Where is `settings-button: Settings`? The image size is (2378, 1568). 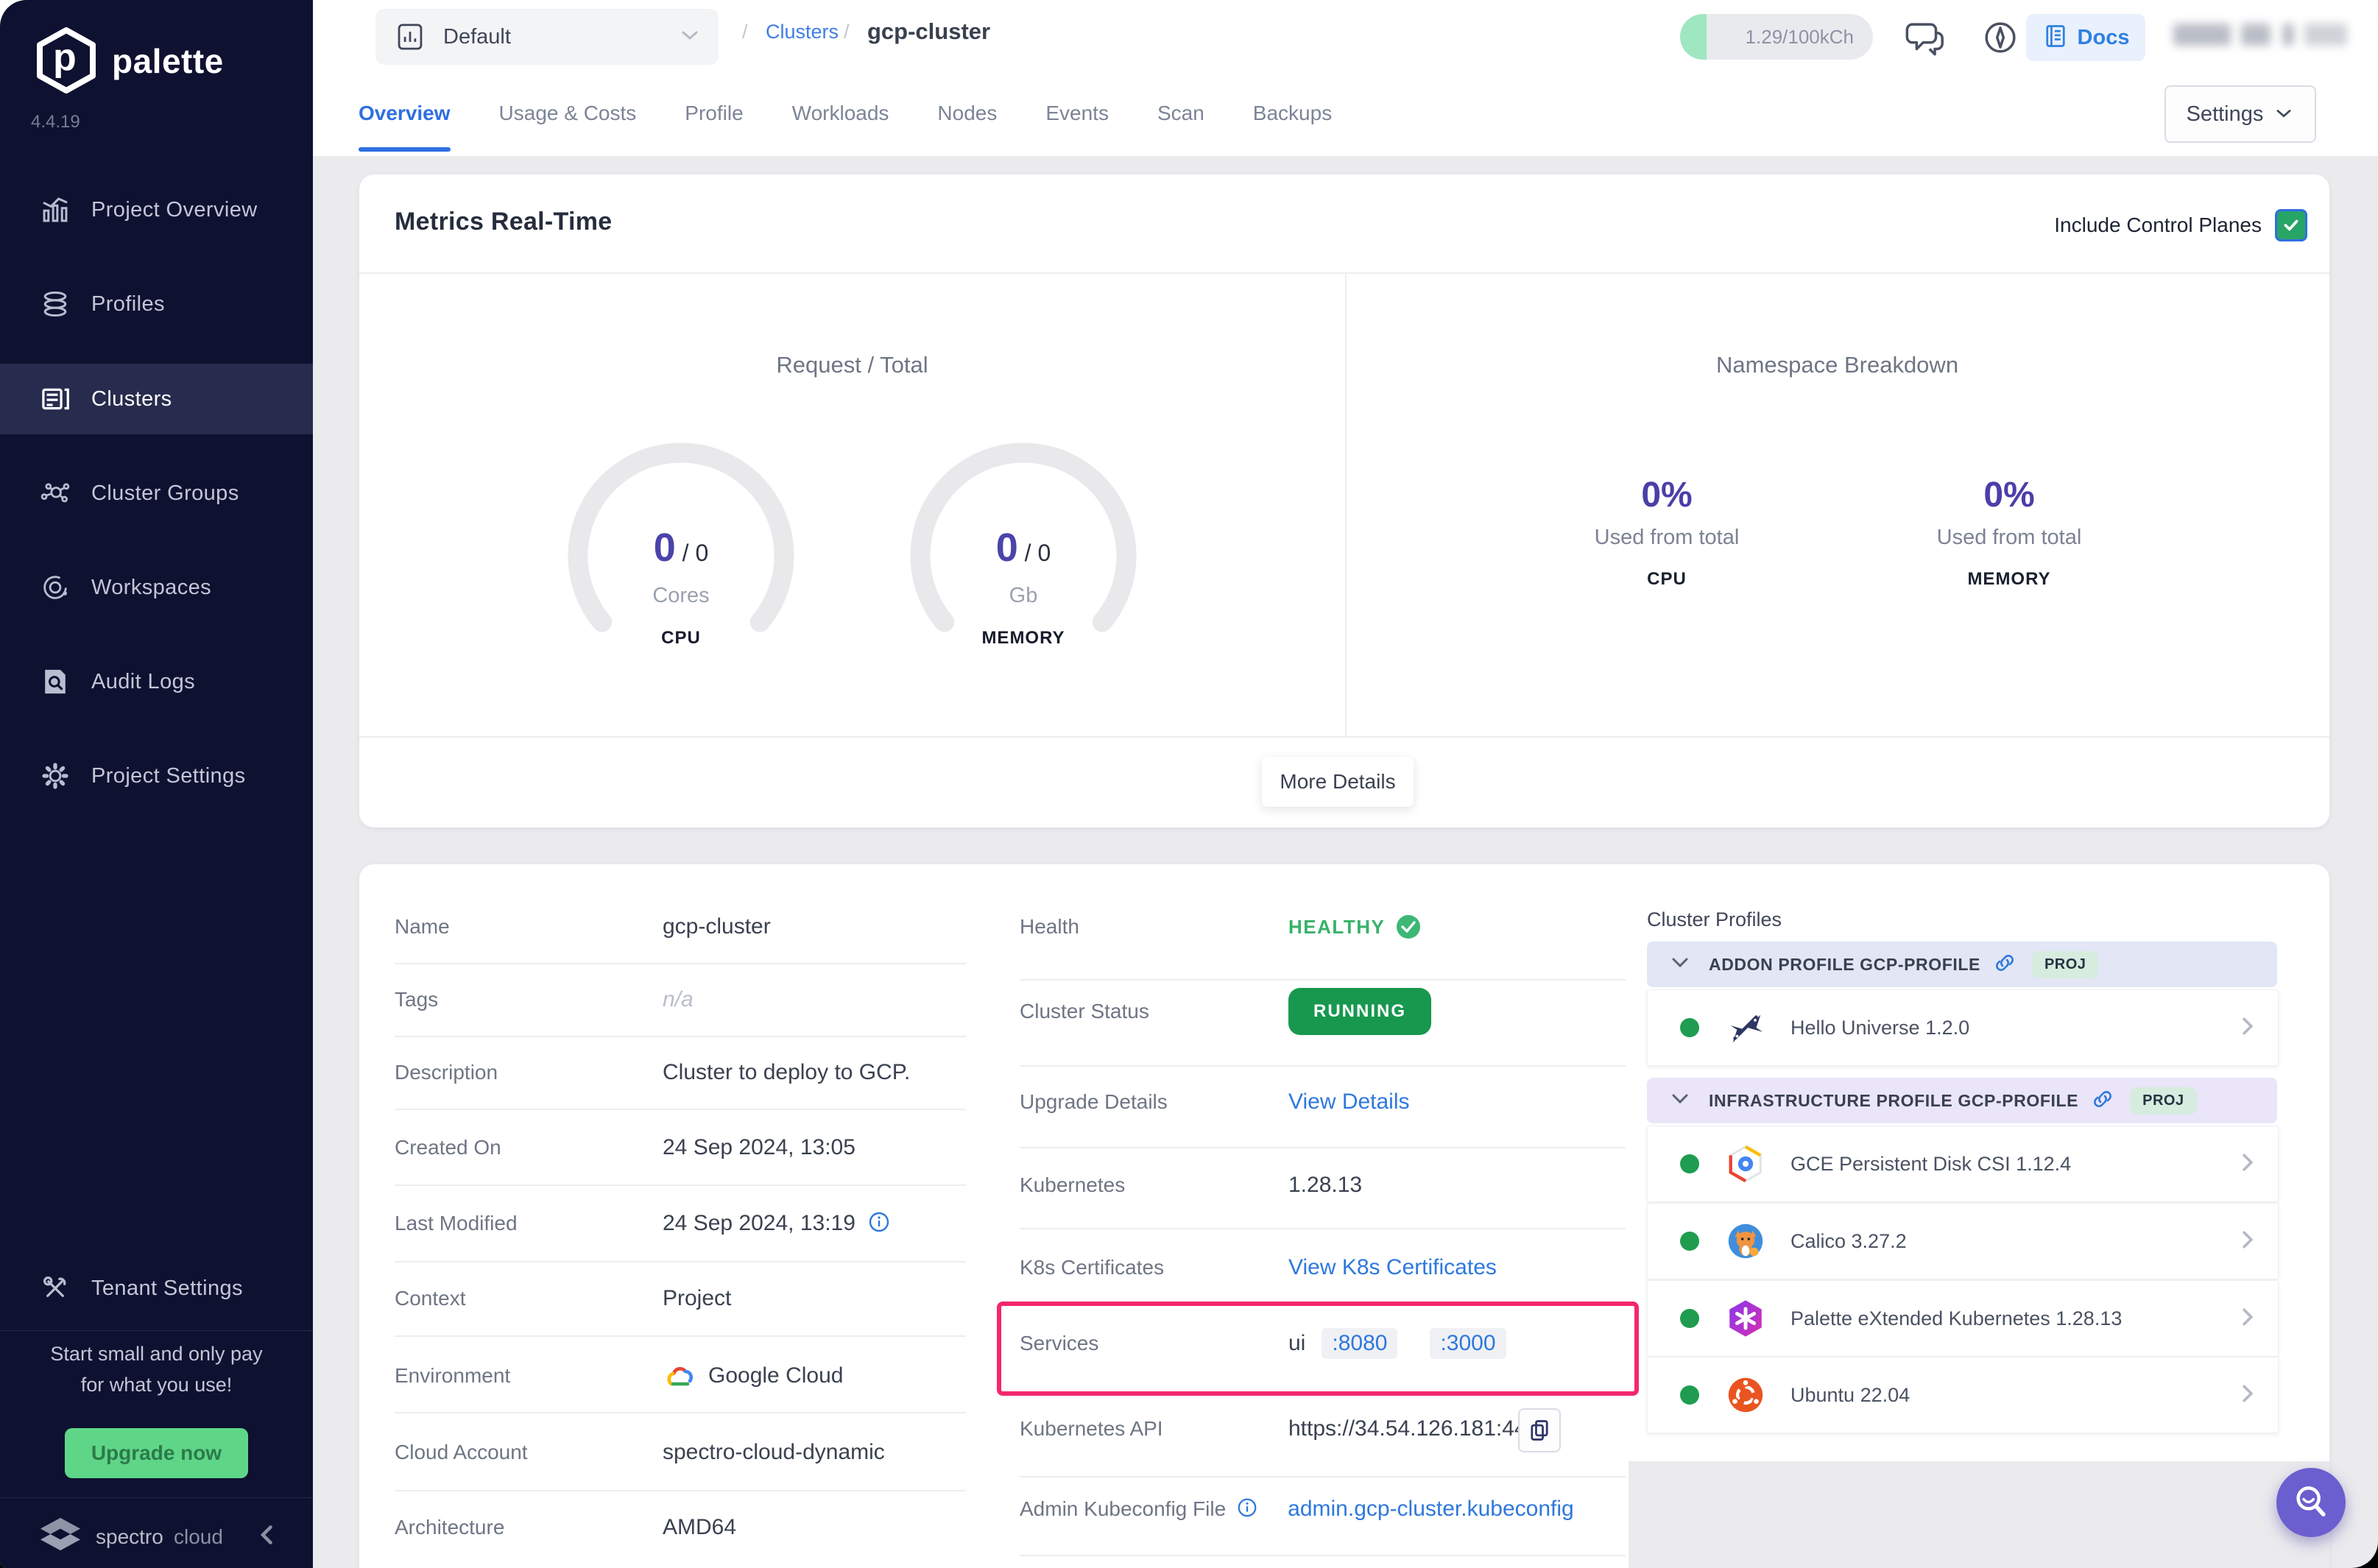
settings-button: Settings is located at coordinates (2240, 114).